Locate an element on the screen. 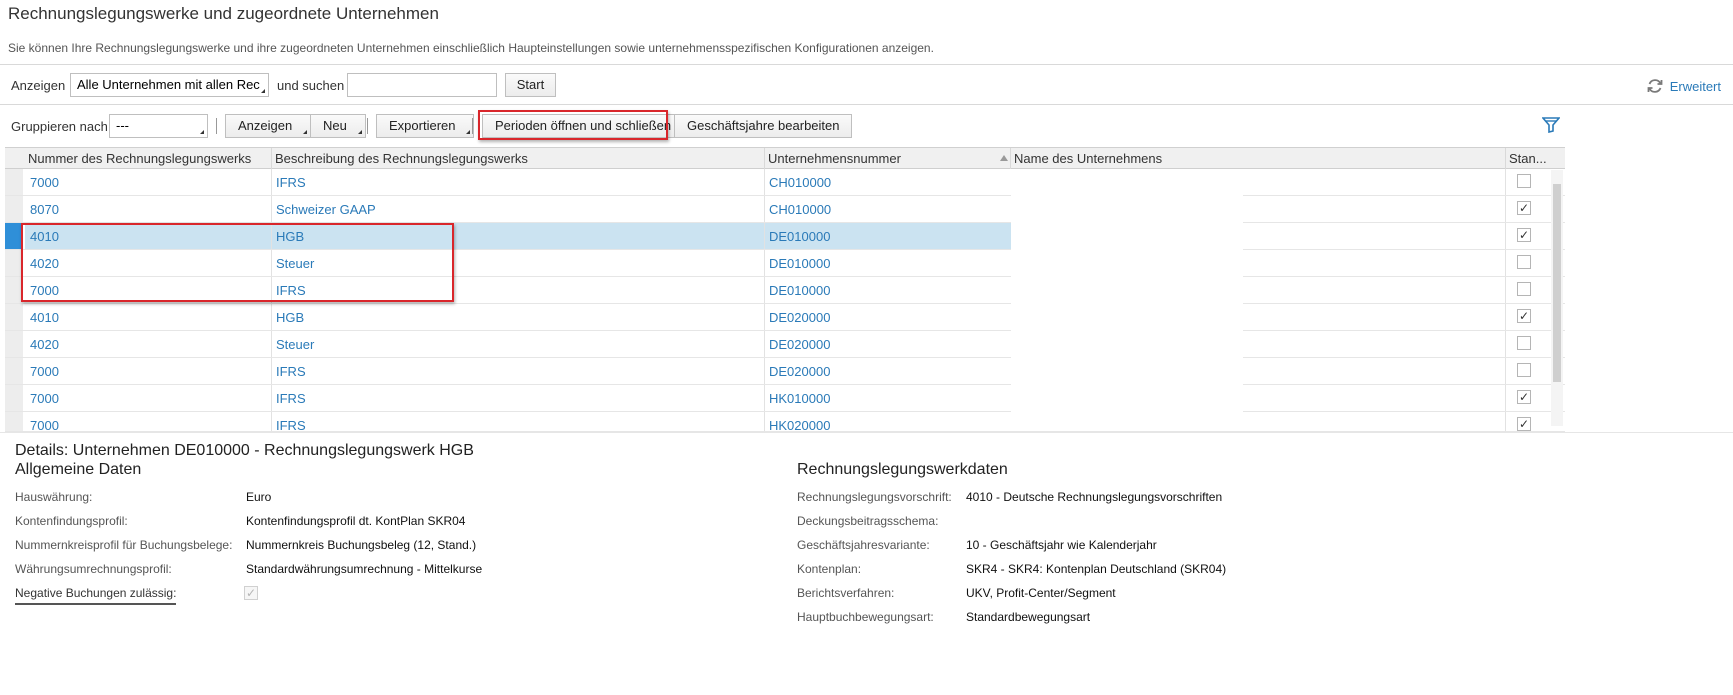 The image size is (1733, 695). field-value: UKV, Profit-Center/Segment is located at coordinates (1041, 593).